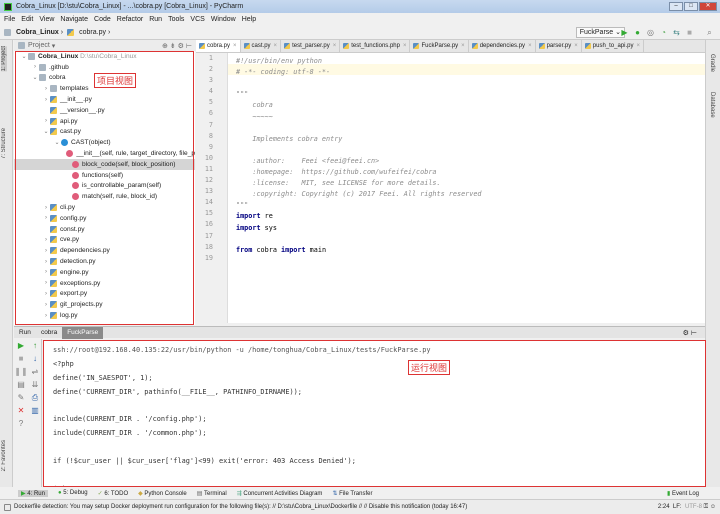 The height and width of the screenshot is (514, 720). I want to click on menu-help: Help, so click(249, 19).